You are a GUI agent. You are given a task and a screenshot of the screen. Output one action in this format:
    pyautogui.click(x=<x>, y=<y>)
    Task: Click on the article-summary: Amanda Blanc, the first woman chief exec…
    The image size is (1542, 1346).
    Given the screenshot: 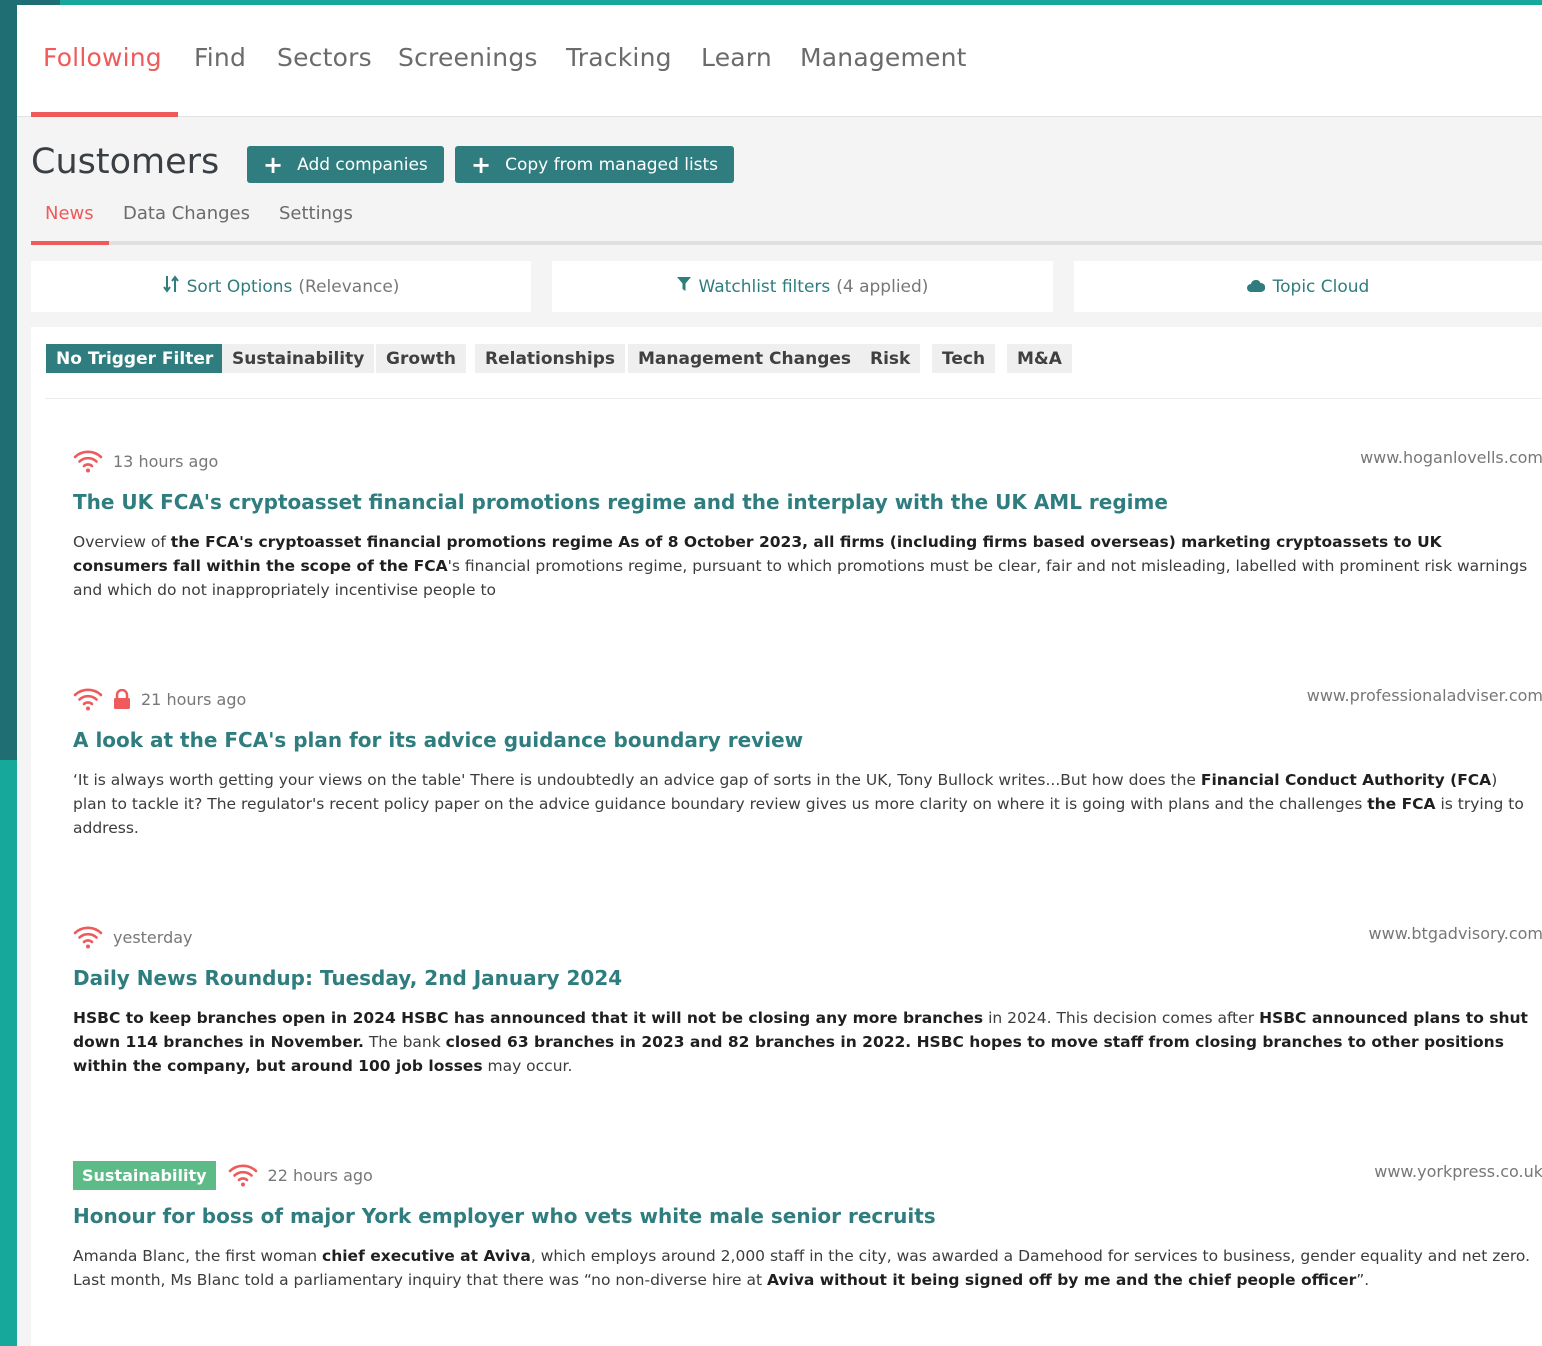 What is the action you would take?
    pyautogui.click(x=803, y=1268)
    